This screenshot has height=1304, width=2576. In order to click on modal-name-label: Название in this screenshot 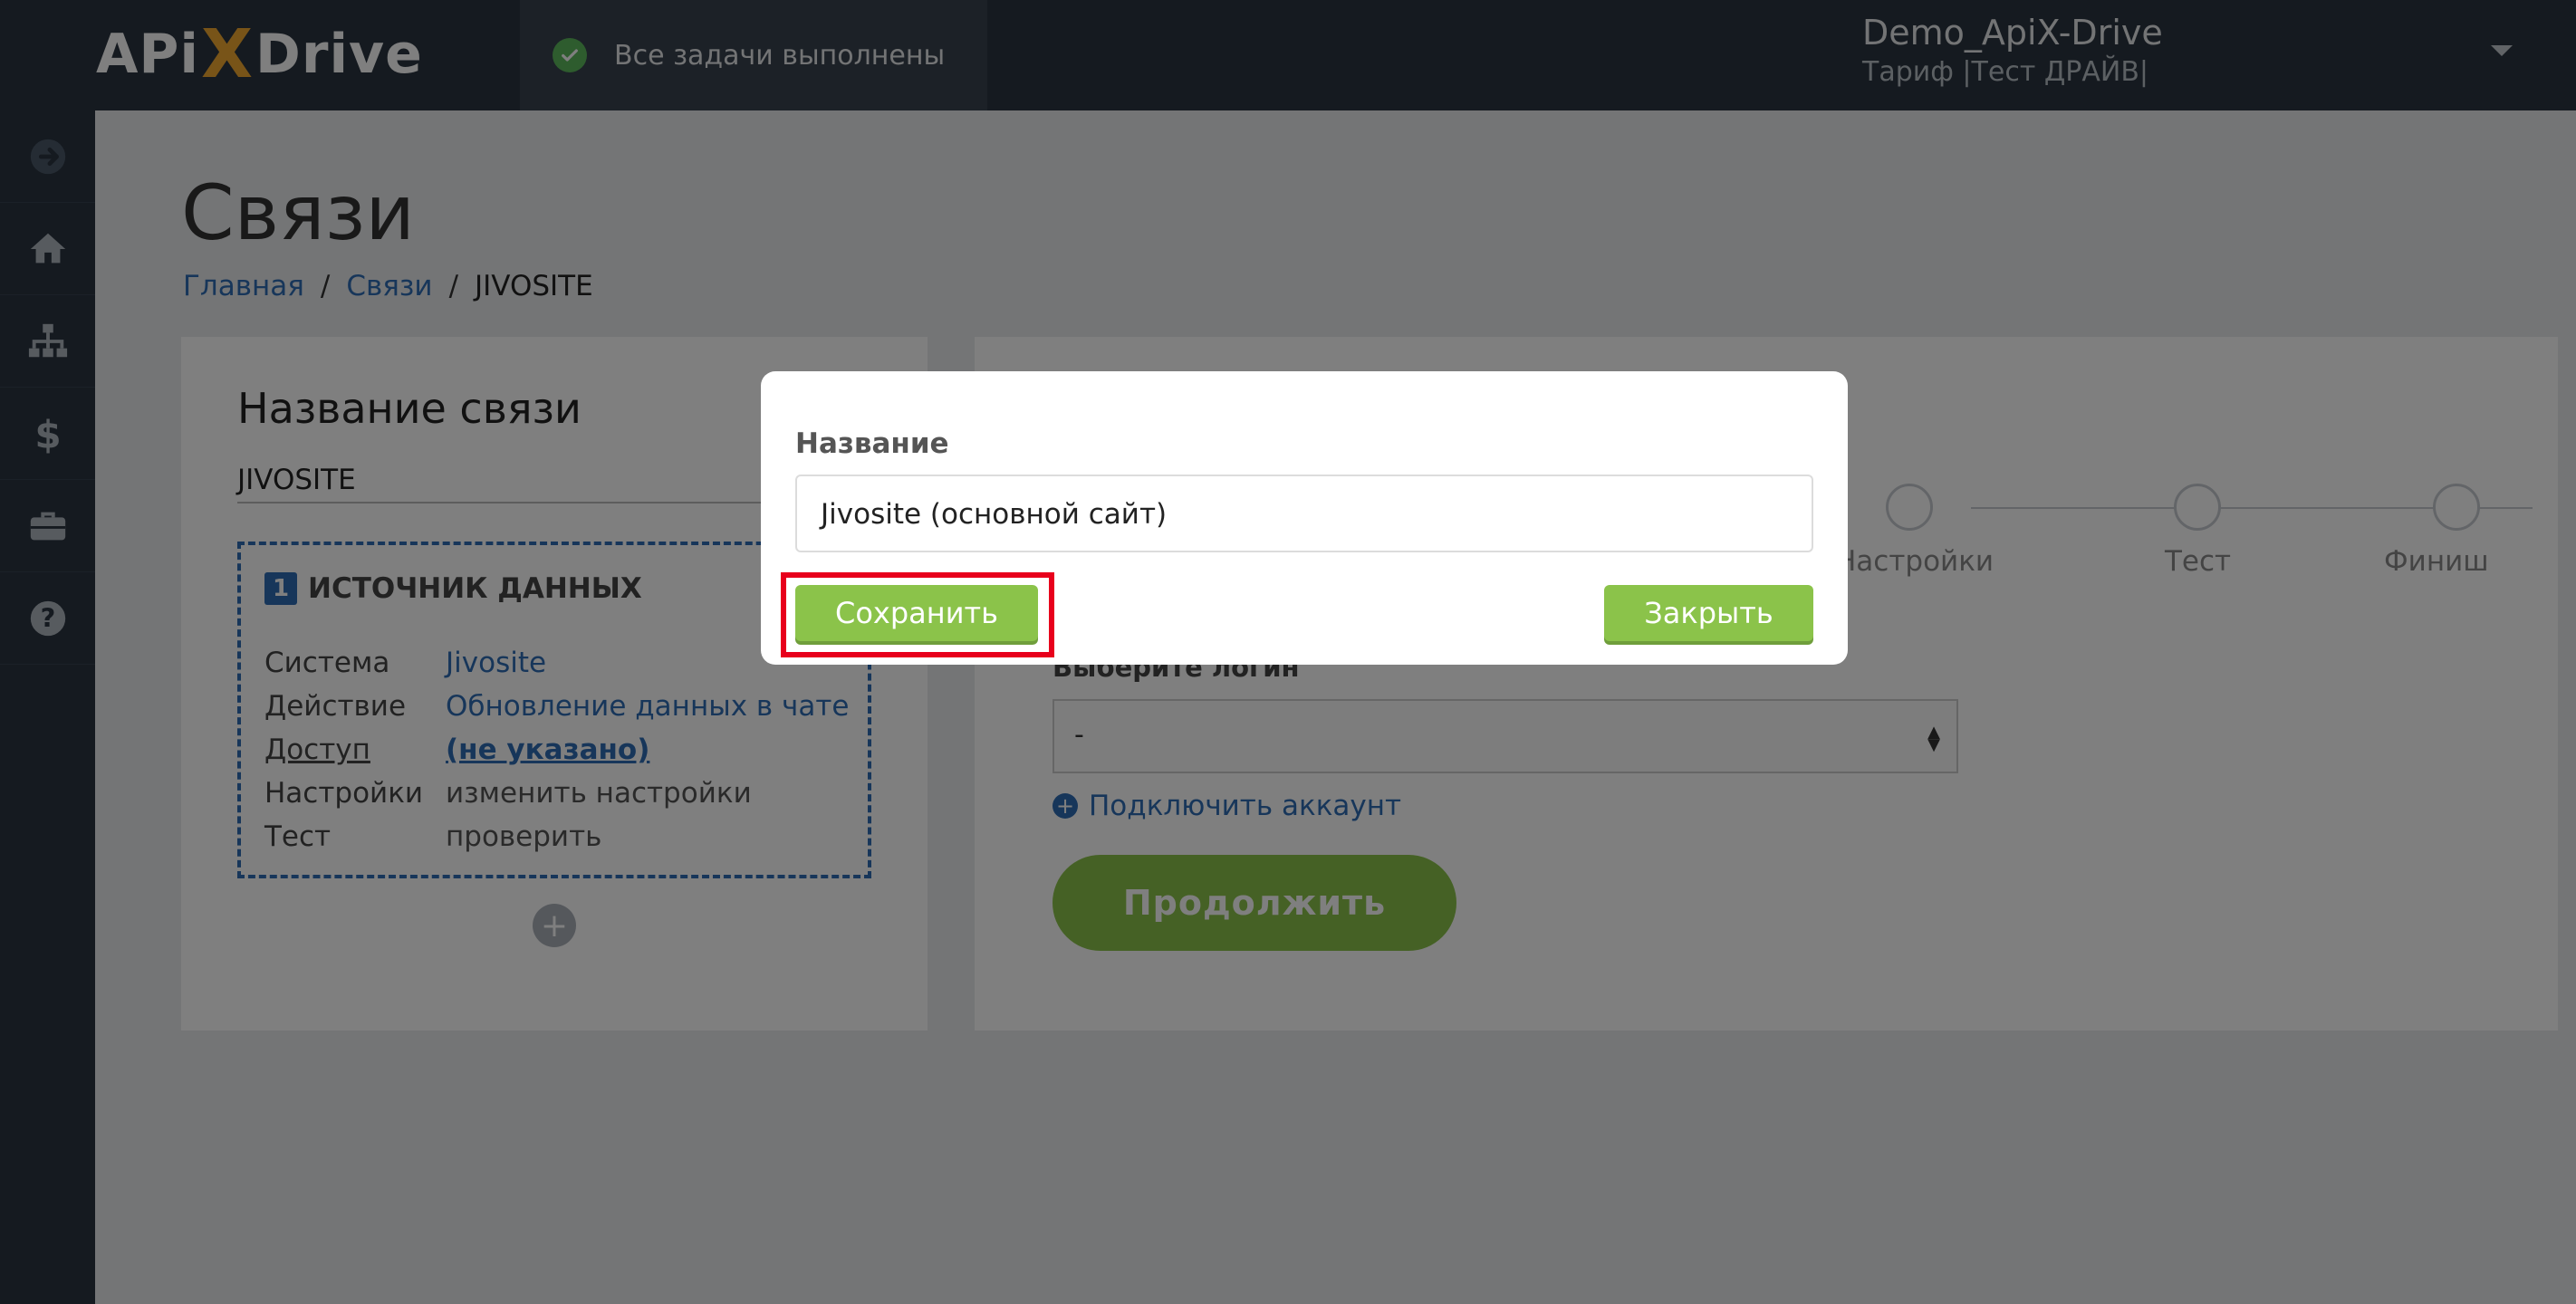, I will do `click(872, 443)`.